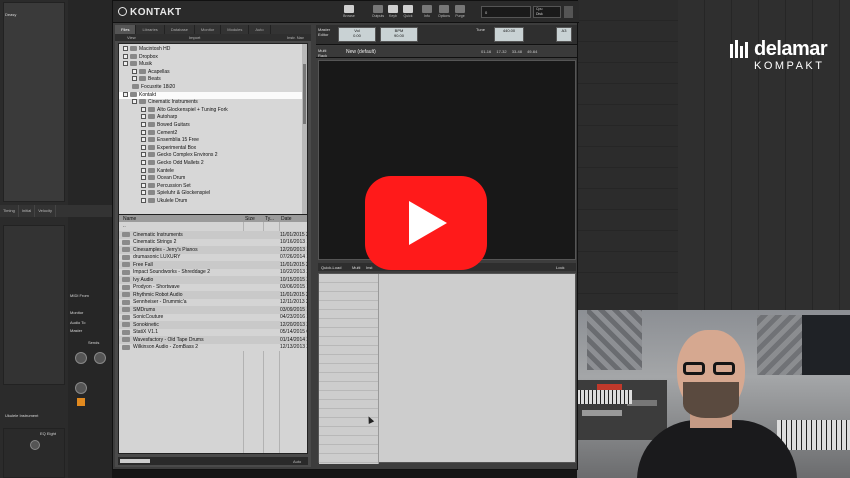  What do you see at coordinates (213, 265) in the screenshot?
I see `file-list-row: Free Fall 11/01/2015 2` at bounding box center [213, 265].